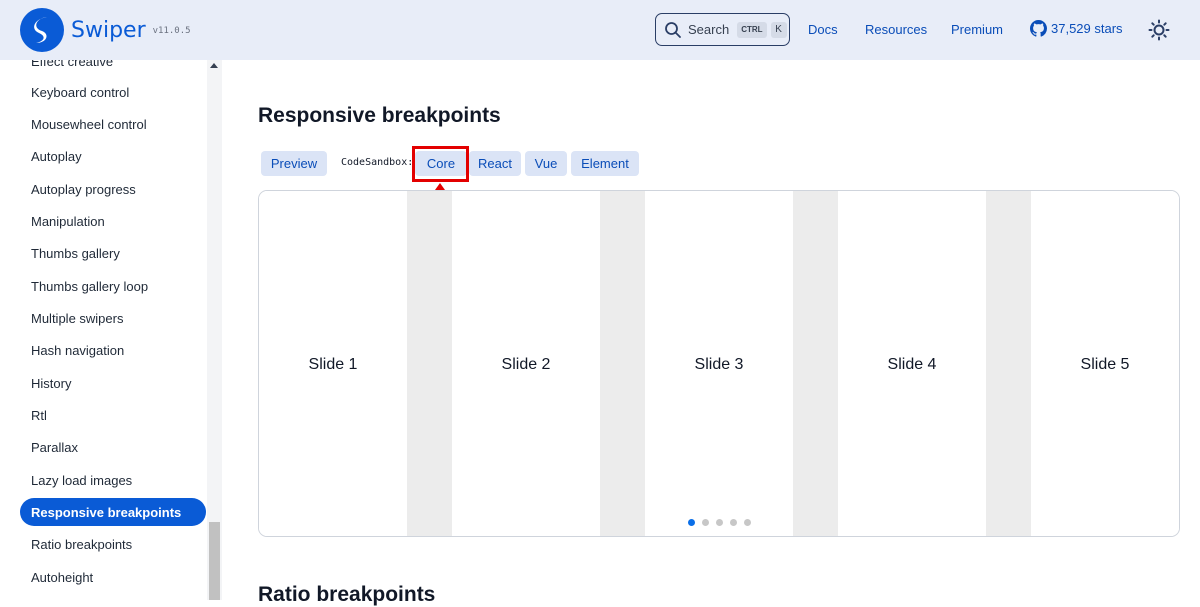  I want to click on nav-premium-link: Premium, so click(977, 29).